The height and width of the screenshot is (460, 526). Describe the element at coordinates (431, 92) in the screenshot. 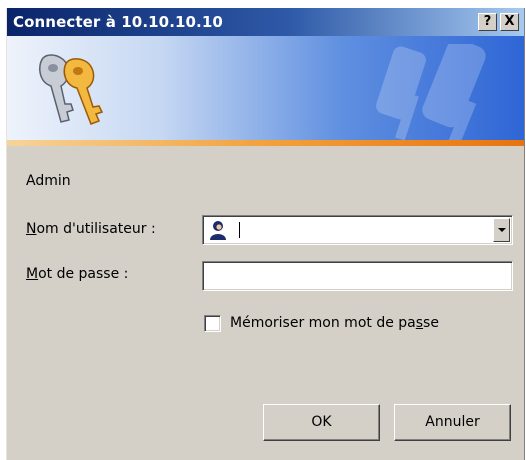

I see `keys-watermark-icon` at that location.